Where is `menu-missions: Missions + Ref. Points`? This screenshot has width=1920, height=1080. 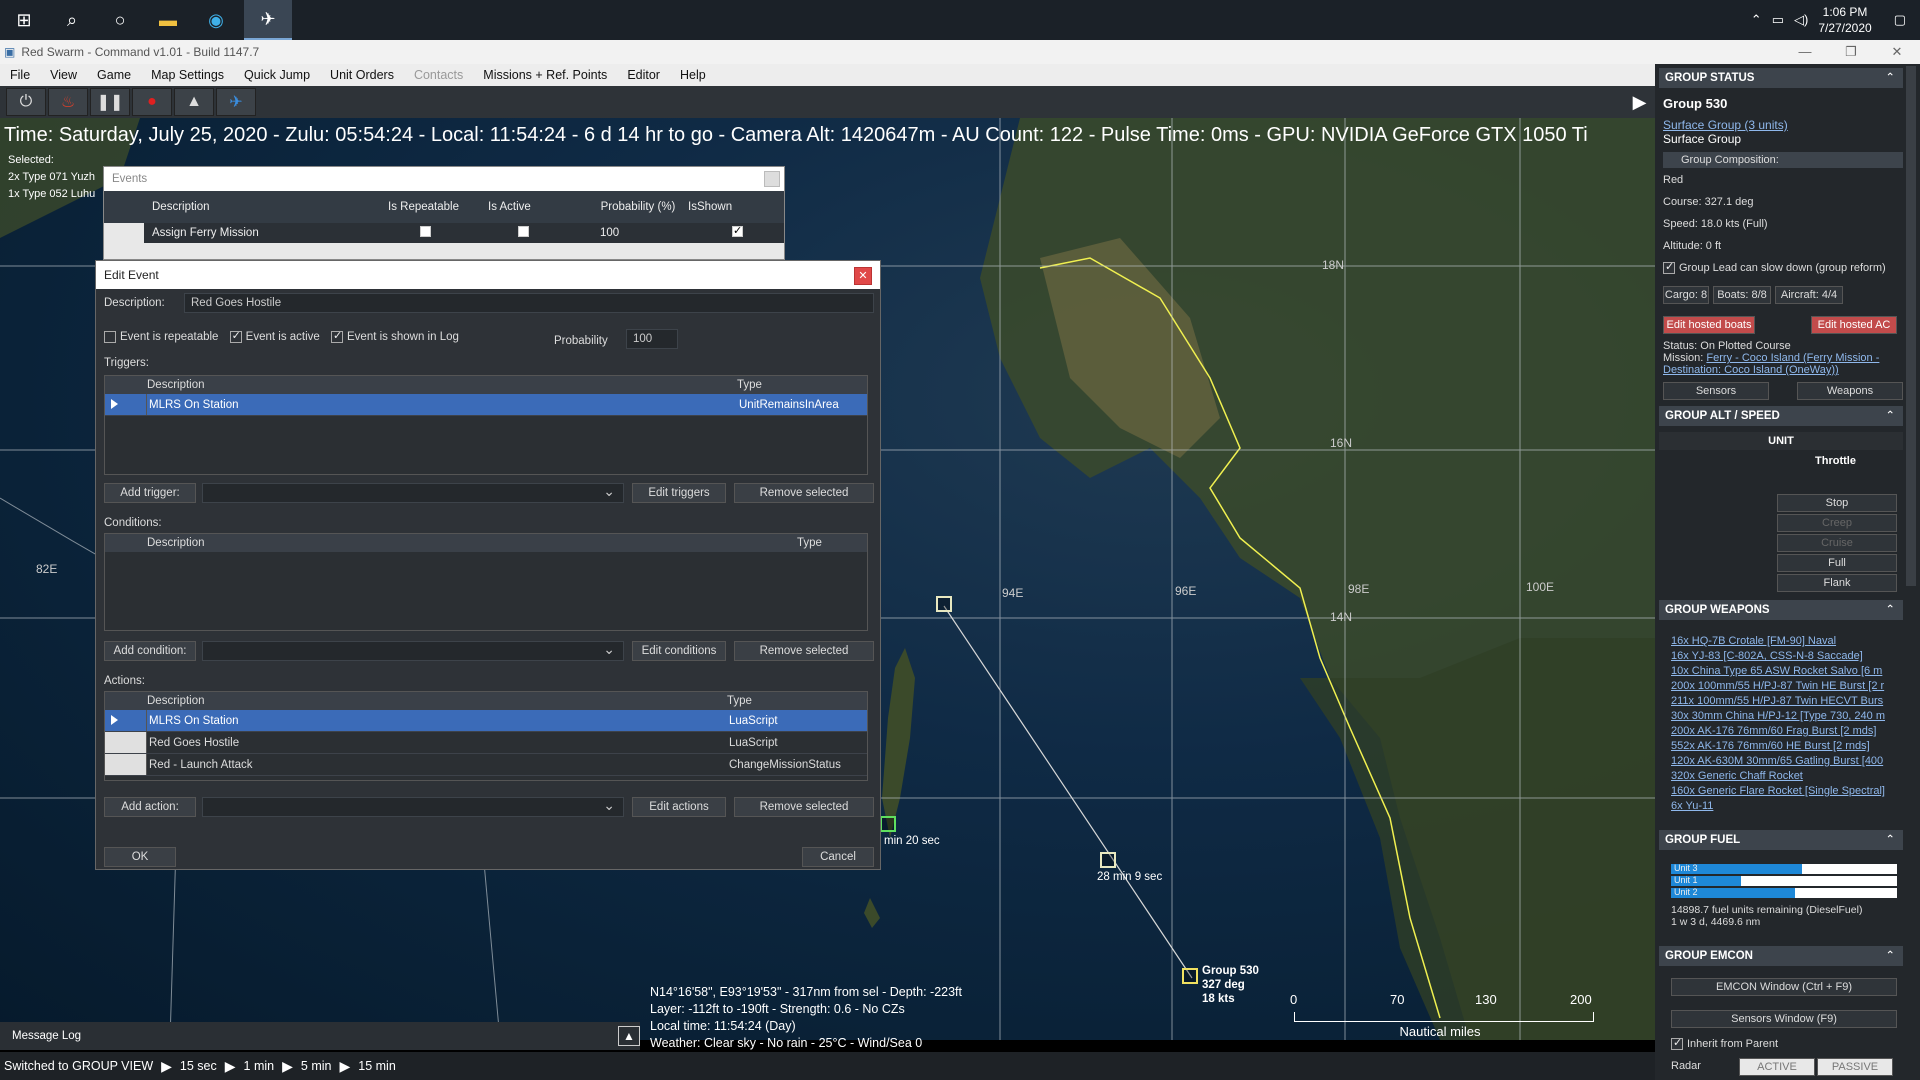 menu-missions: Missions + Ref. Points is located at coordinates (545, 75).